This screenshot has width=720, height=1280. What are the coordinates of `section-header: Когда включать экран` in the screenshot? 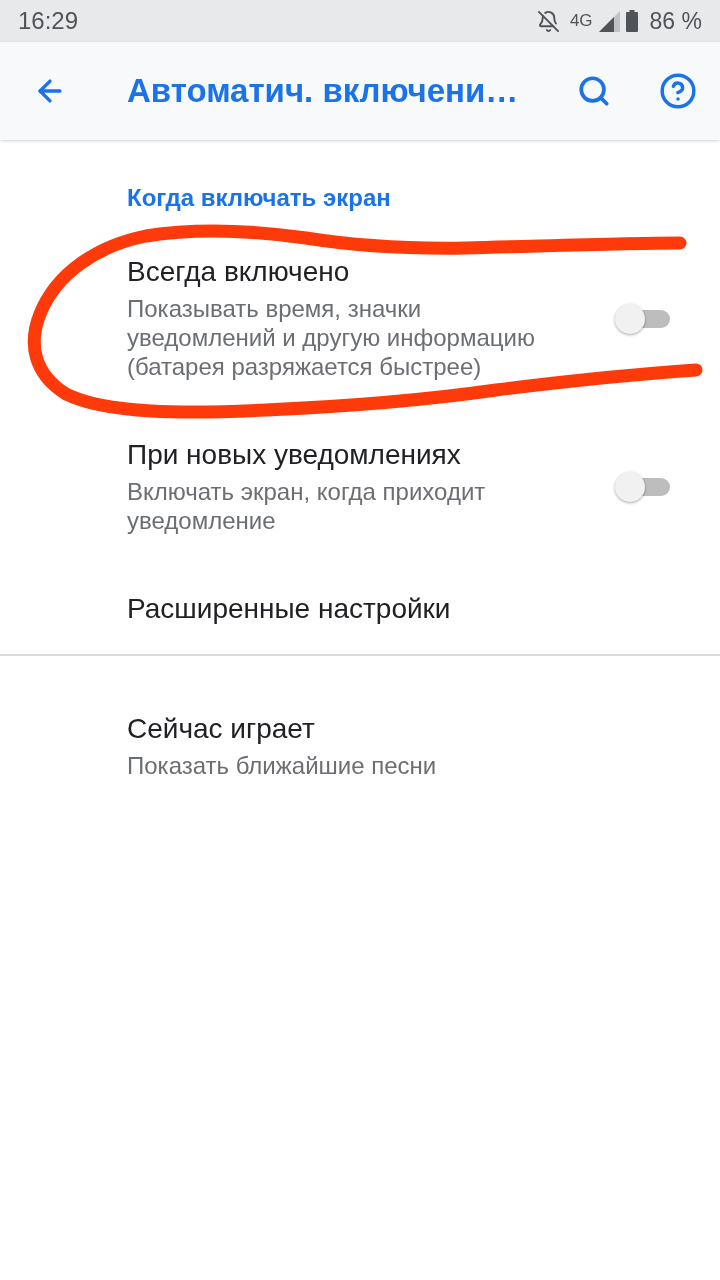 It's located at (259, 198).